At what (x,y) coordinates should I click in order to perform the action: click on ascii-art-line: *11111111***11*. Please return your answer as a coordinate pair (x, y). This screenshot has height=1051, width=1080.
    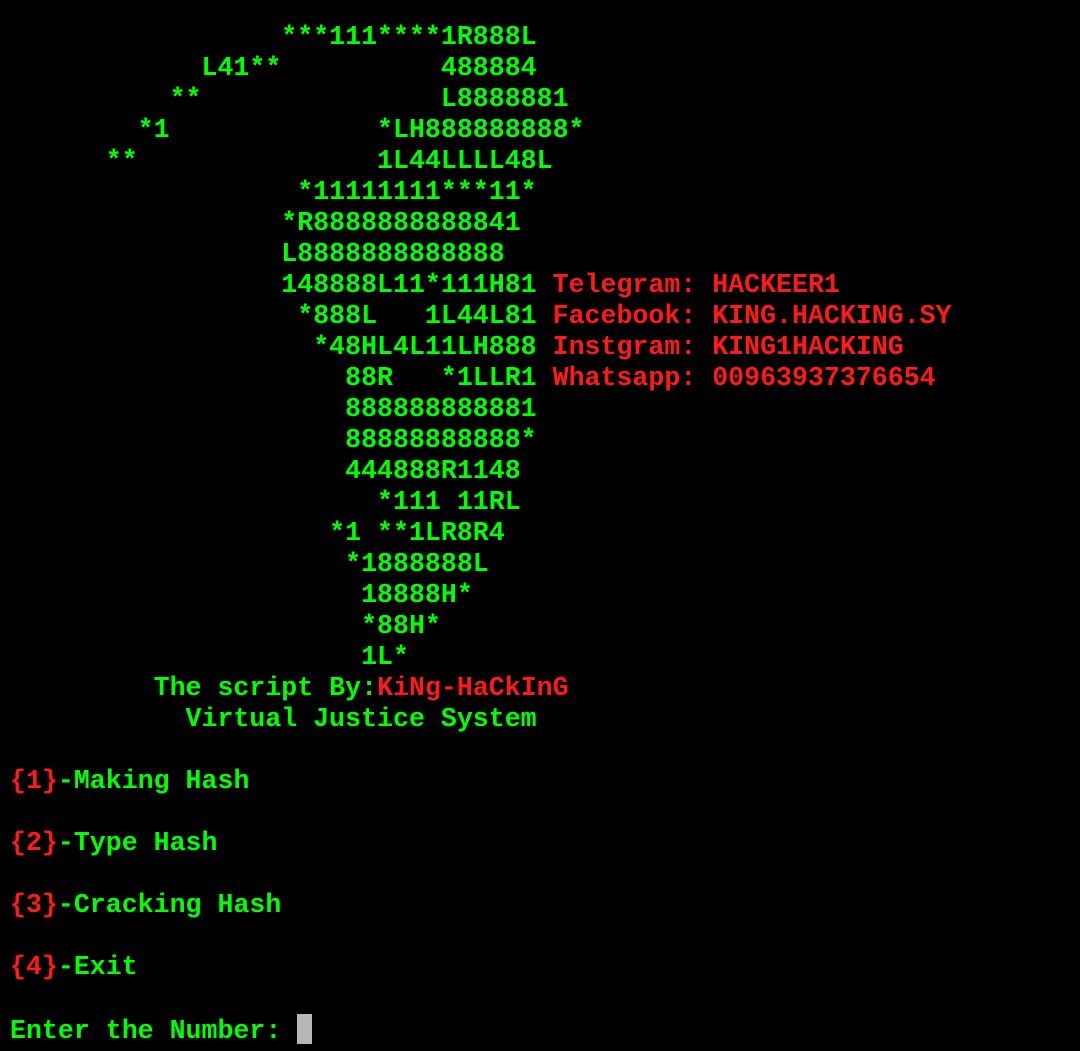
    Looking at the image, I should click on (273, 192).